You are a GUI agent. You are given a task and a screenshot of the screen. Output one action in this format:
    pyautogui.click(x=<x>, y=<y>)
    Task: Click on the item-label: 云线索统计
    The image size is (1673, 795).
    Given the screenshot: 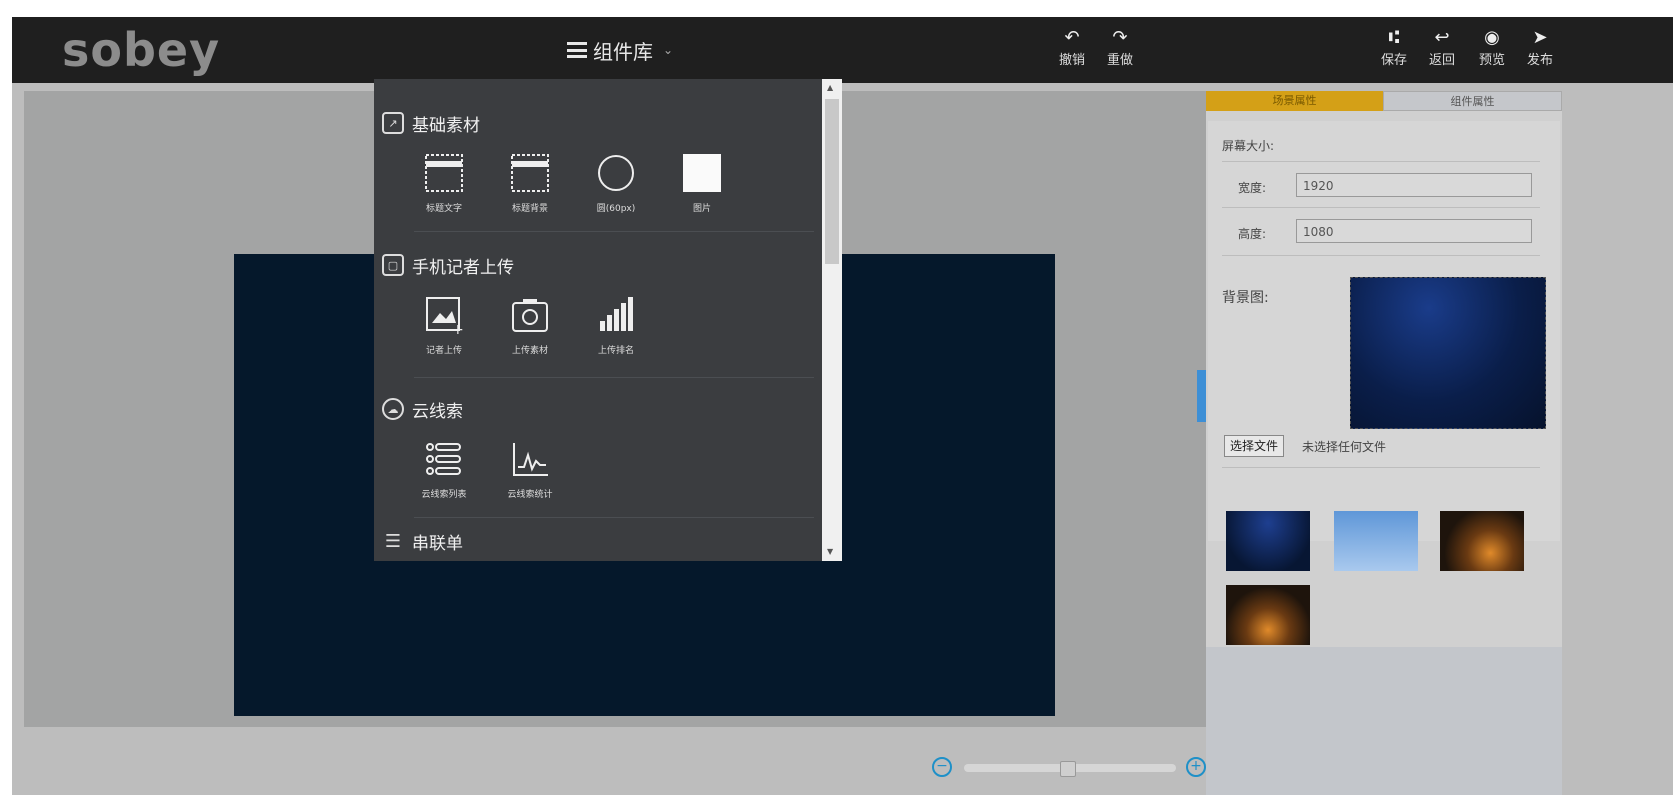 What is the action you would take?
    pyautogui.click(x=530, y=495)
    